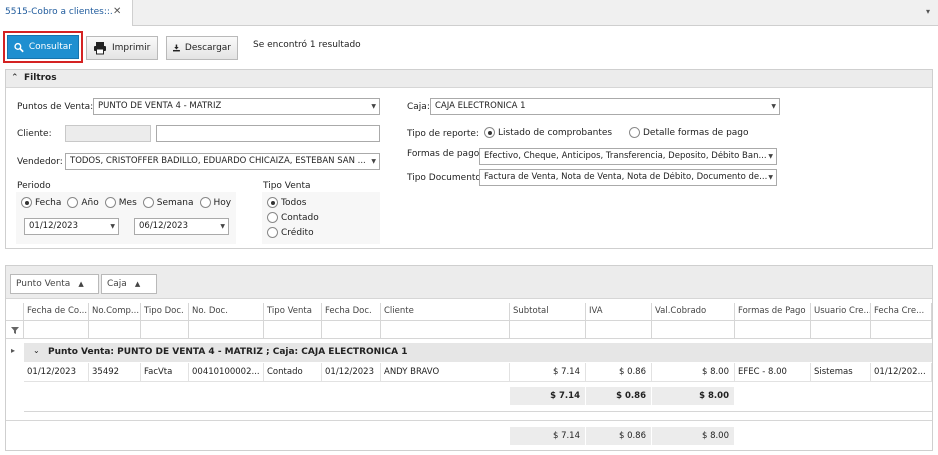 The height and width of the screenshot is (455, 938). I want to click on search-icon, so click(19, 47).